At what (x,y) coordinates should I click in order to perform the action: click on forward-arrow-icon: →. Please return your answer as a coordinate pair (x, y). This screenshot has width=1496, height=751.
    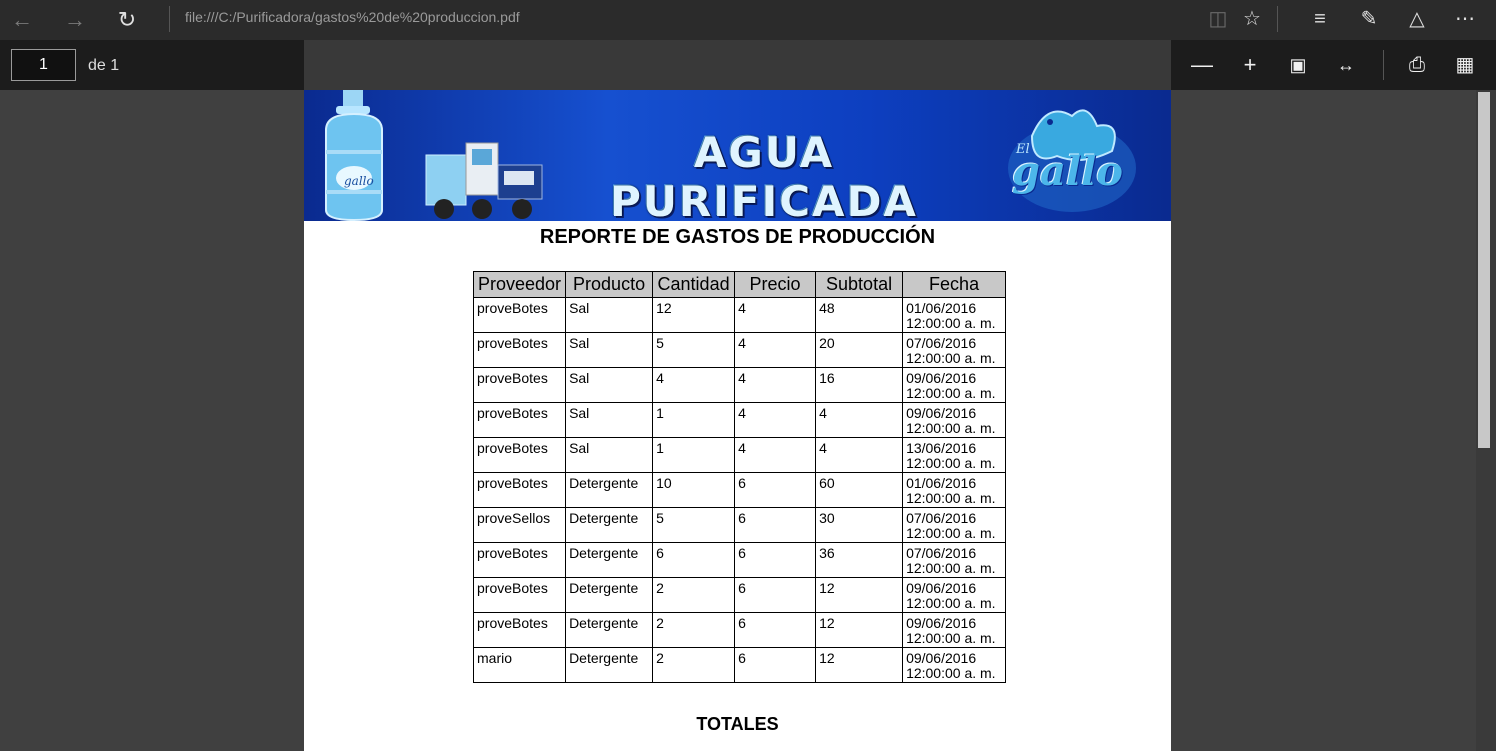
    Looking at the image, I should click on (75, 20).